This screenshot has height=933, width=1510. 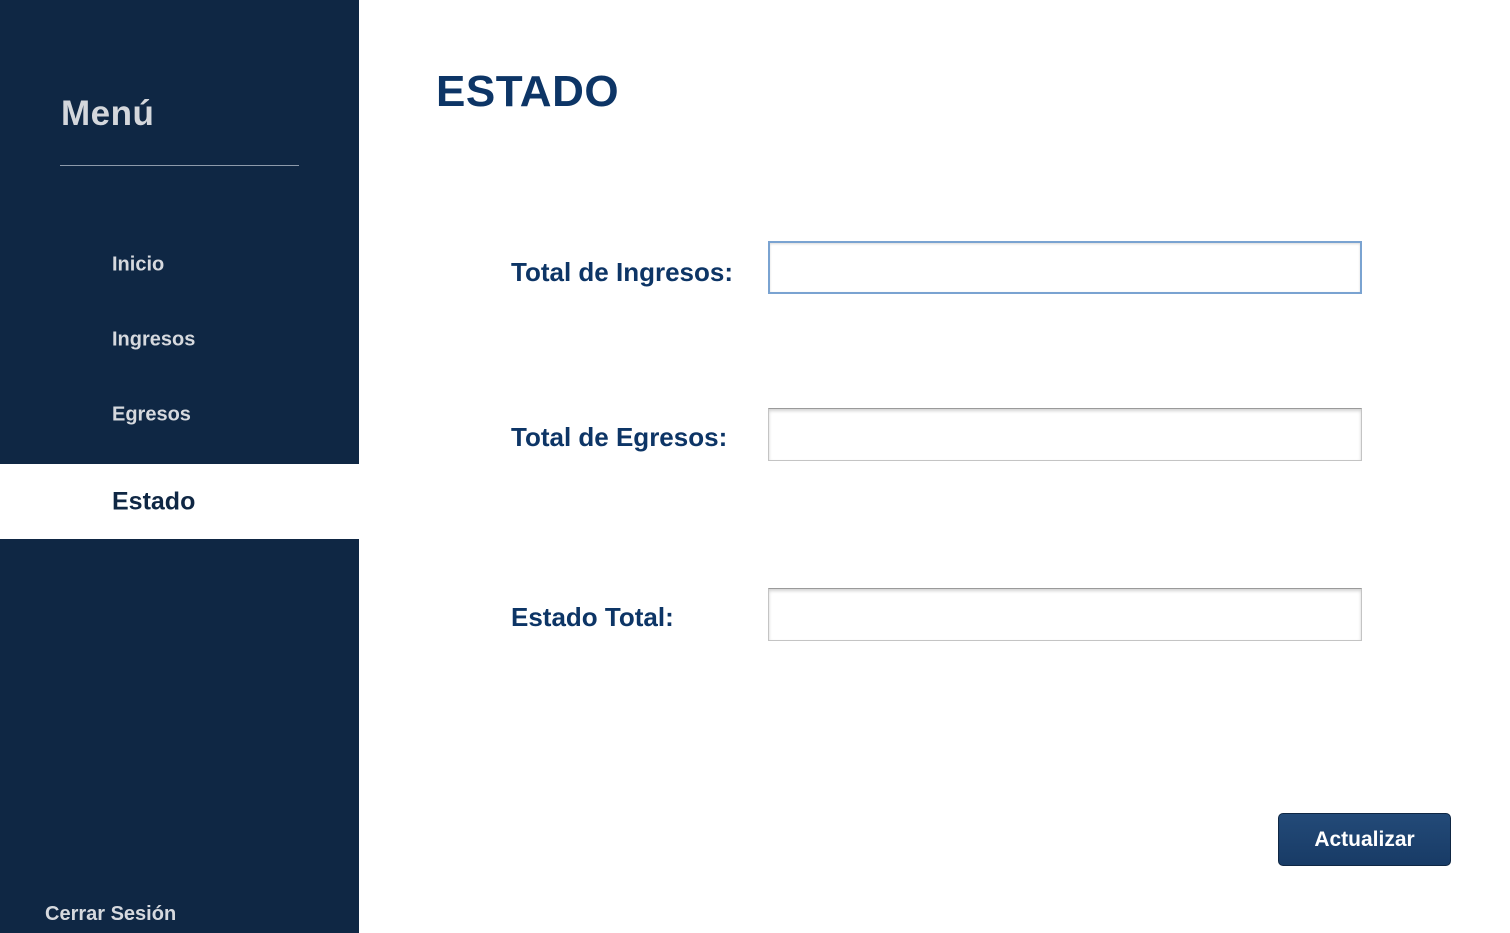 I want to click on sidebar-item-estado: Estado, so click(x=179, y=501).